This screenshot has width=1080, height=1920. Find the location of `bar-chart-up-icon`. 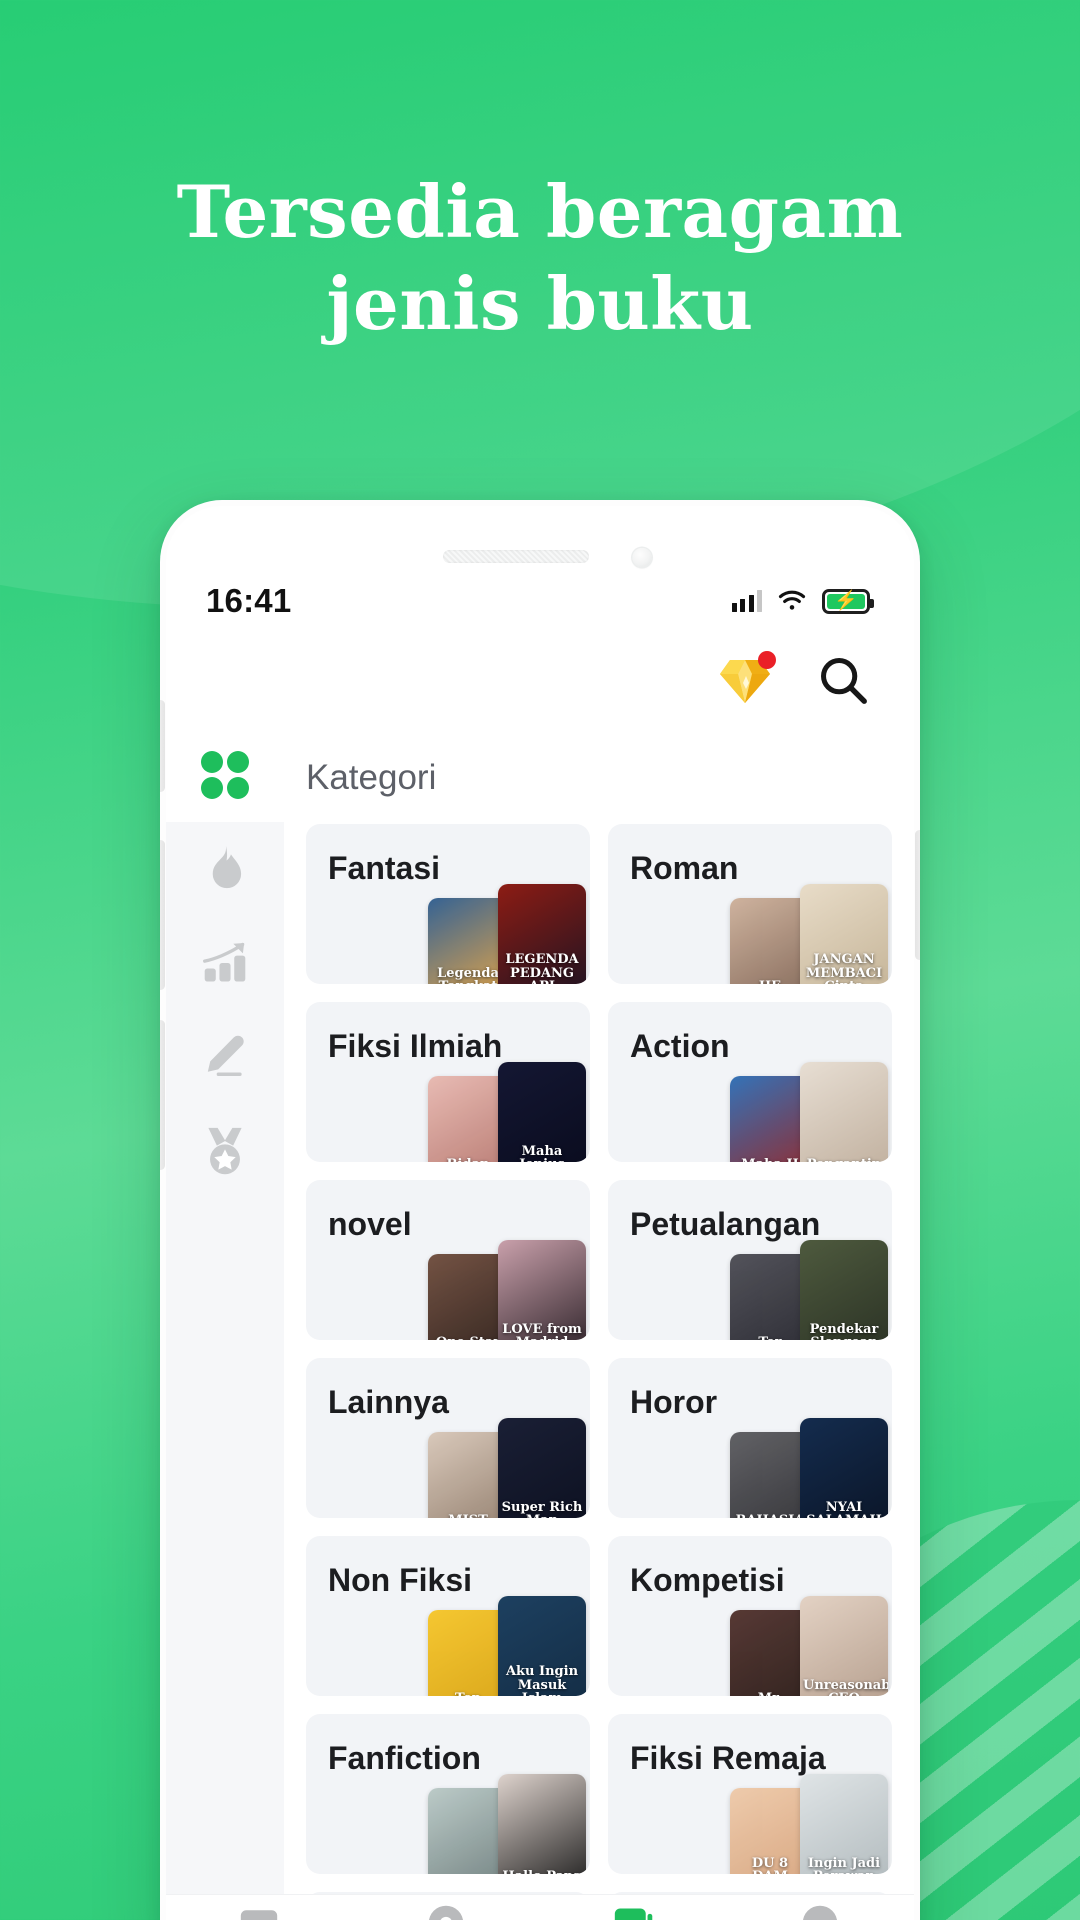

bar-chart-up-icon is located at coordinates (224, 962).